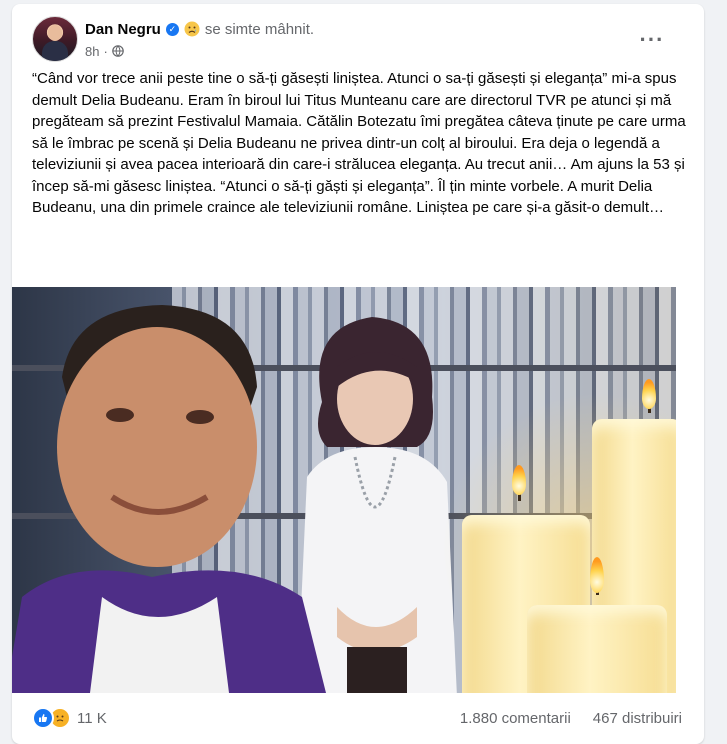  I want to click on candle, so click(597, 649).